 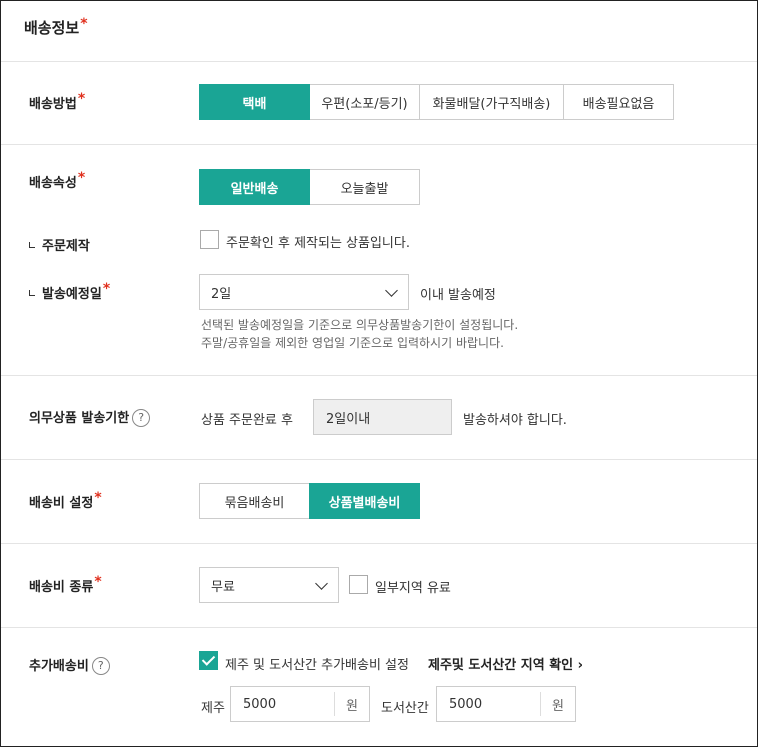 What do you see at coordinates (79, 418) in the screenshot?
I see `mandatory-deadline-label-text: 의무상품 발송기한` at bounding box center [79, 418].